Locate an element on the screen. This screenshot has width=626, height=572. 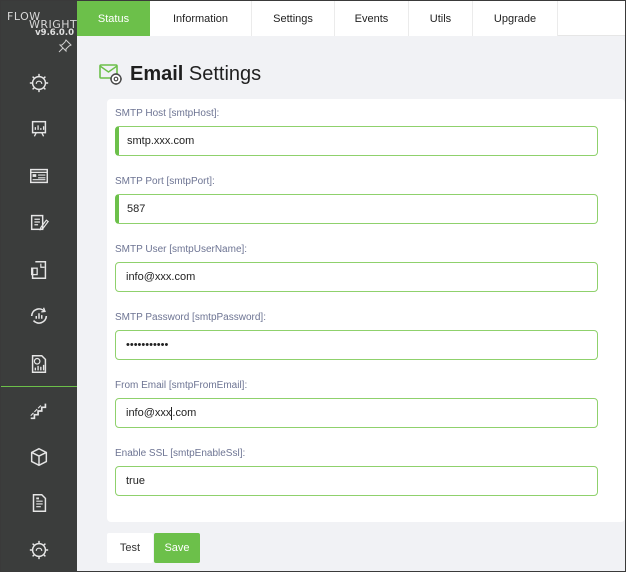
email-settings-icon is located at coordinates (110, 74).